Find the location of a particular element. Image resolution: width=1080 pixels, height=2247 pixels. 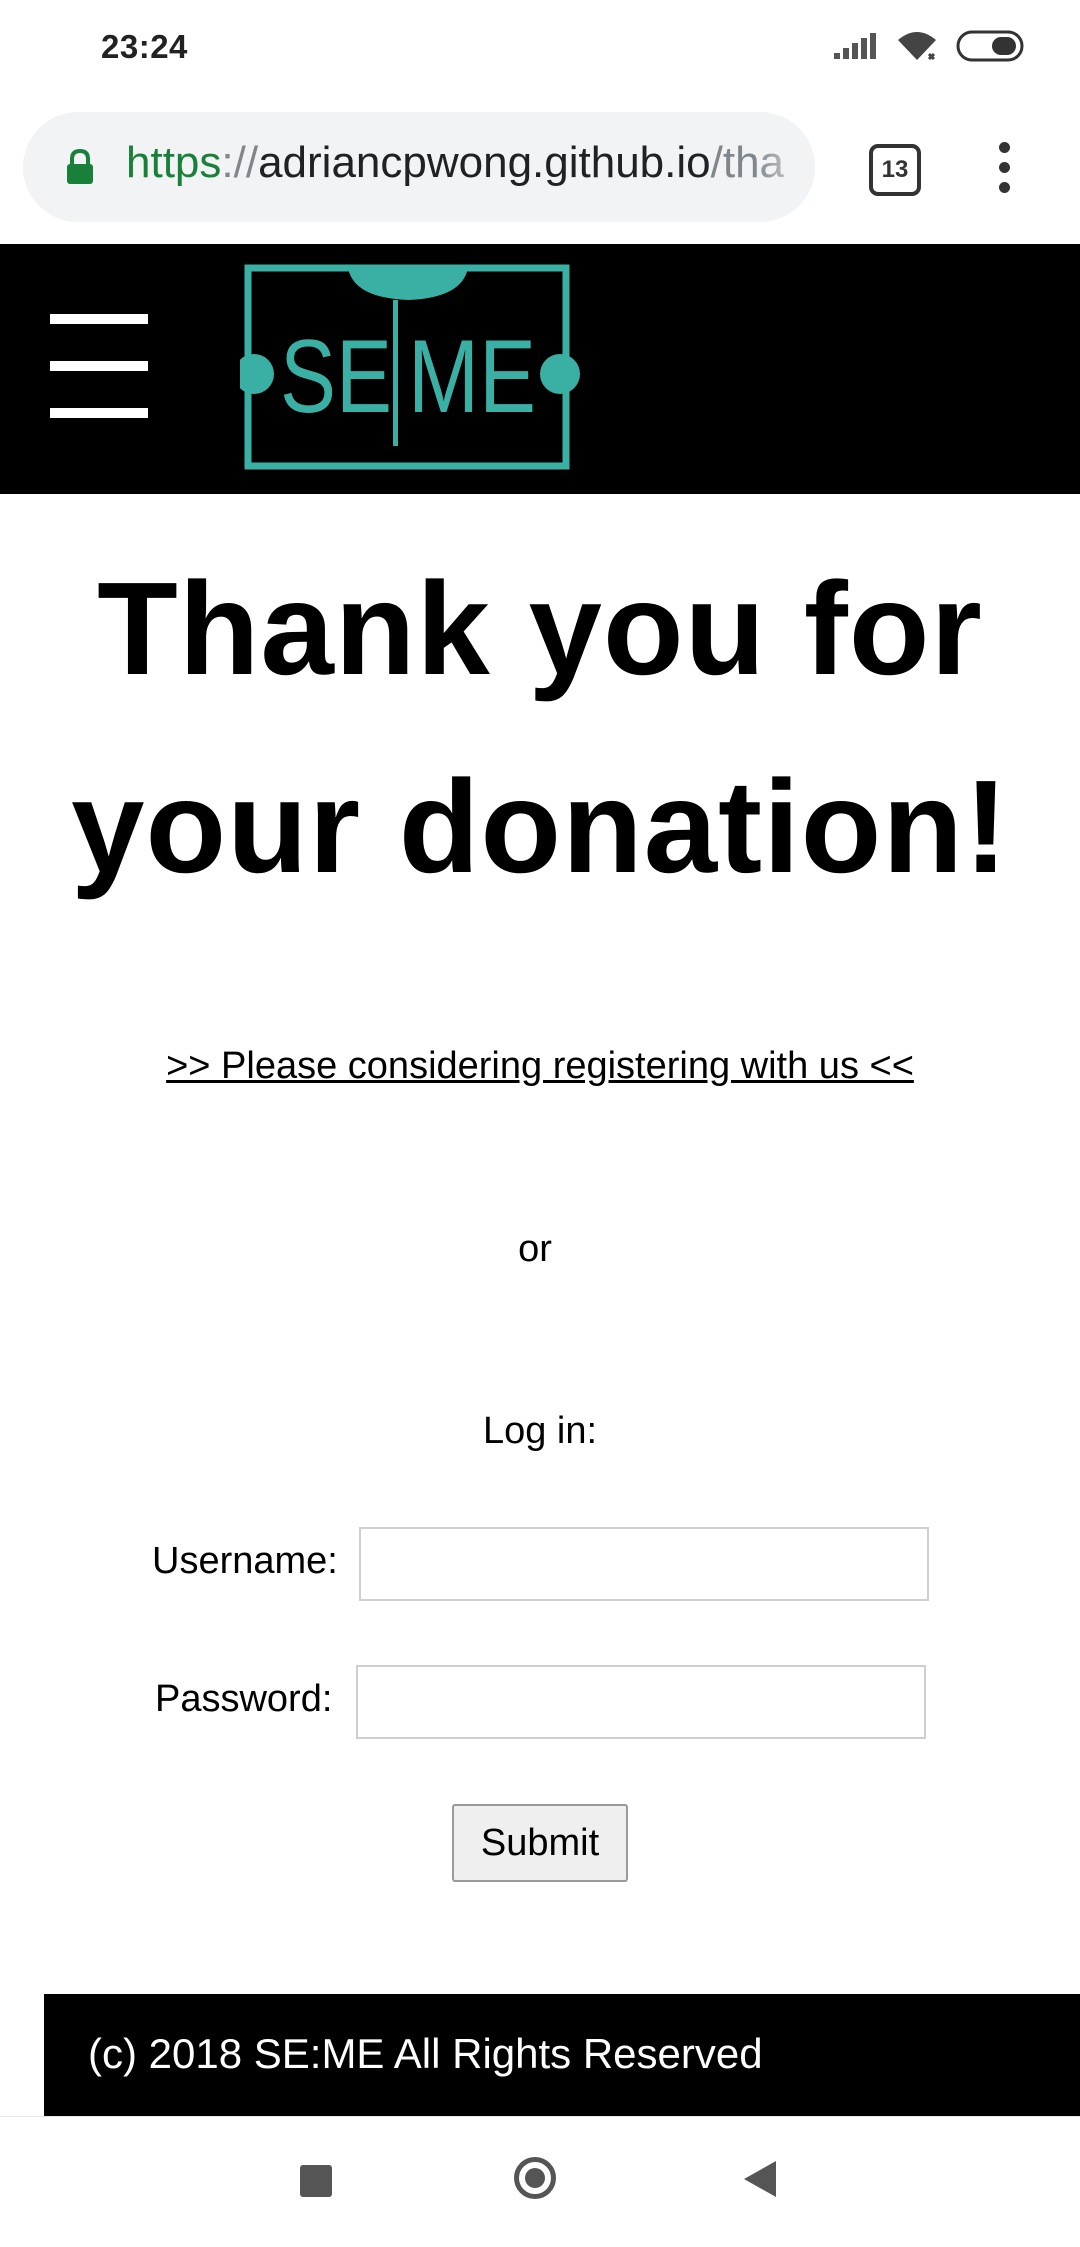

status-time: 23:24 is located at coordinates (144, 46).